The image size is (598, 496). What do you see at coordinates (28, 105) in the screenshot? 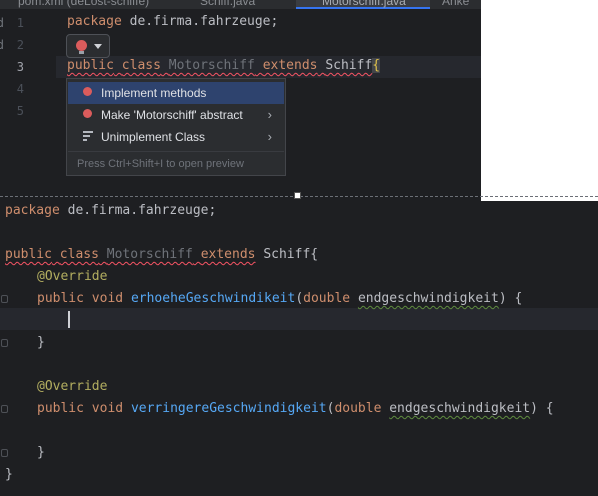
I see `line-number-gutter: d d 1 2 3 4 5` at bounding box center [28, 105].